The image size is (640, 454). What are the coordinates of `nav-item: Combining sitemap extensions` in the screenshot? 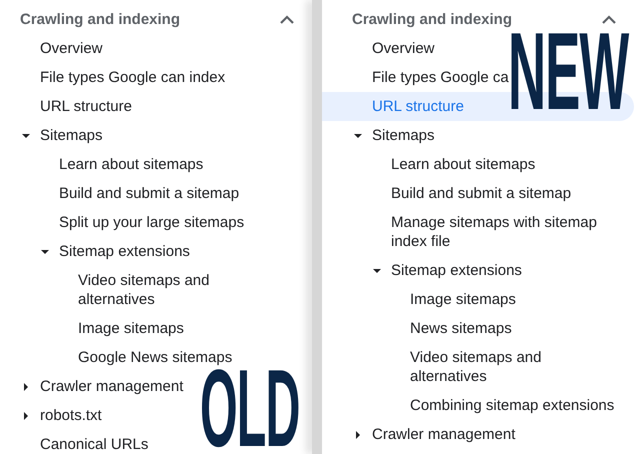 It's located at (493, 405).